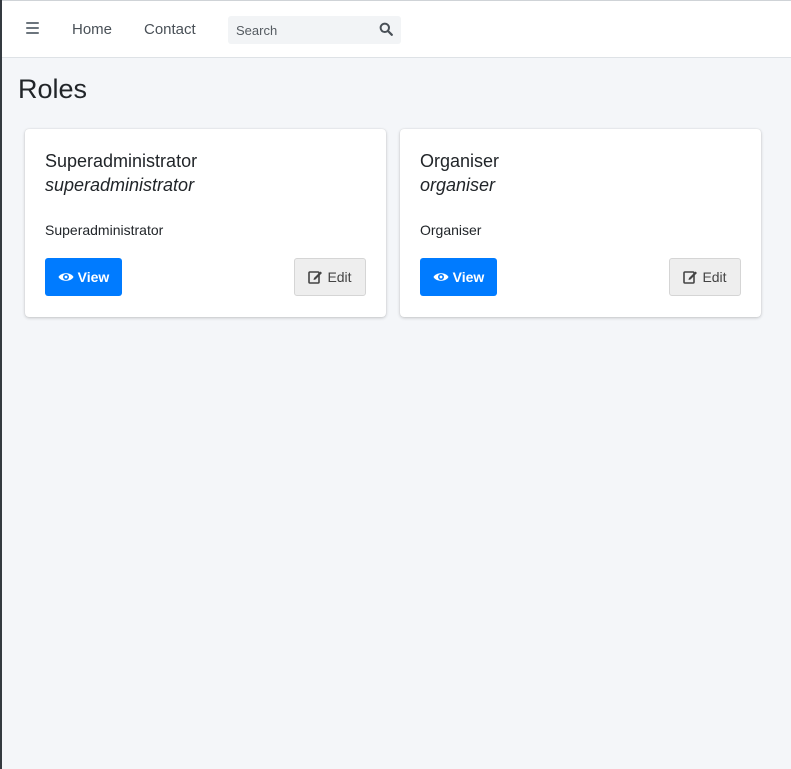 This screenshot has height=769, width=791. I want to click on top-navbar: Home Contact, so click(396, 29).